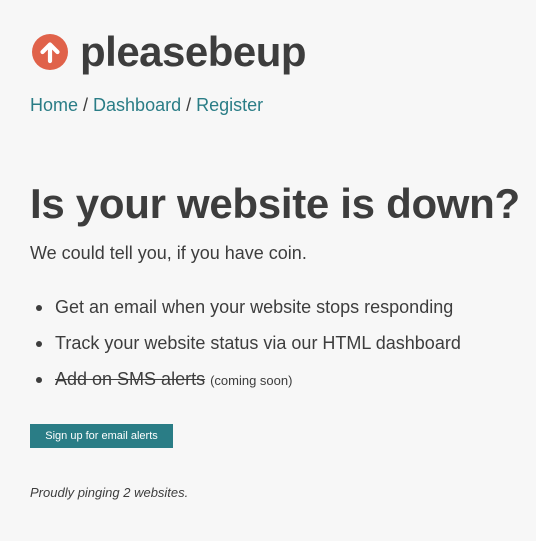  I want to click on coming-soon-note: (coming soon), so click(251, 380).